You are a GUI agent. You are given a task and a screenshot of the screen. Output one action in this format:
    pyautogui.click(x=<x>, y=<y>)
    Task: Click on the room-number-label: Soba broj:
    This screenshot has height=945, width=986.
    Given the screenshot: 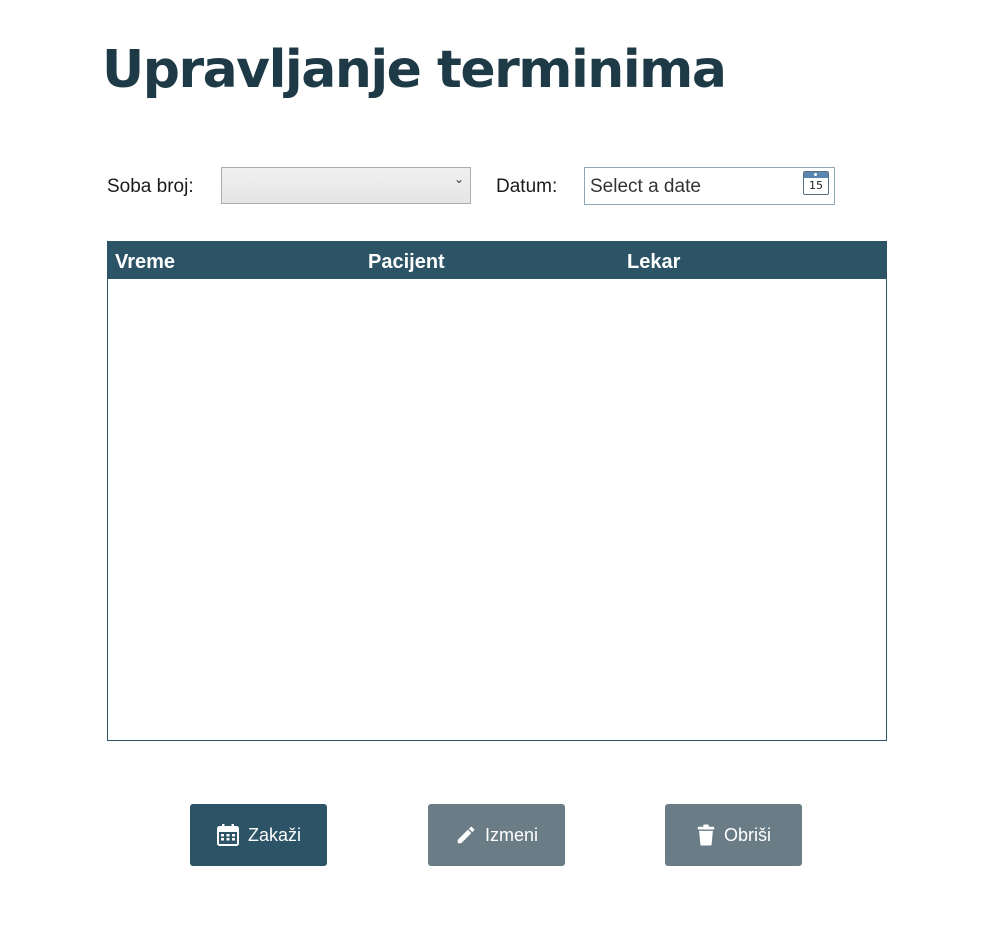 What is the action you would take?
    pyautogui.click(x=150, y=186)
    